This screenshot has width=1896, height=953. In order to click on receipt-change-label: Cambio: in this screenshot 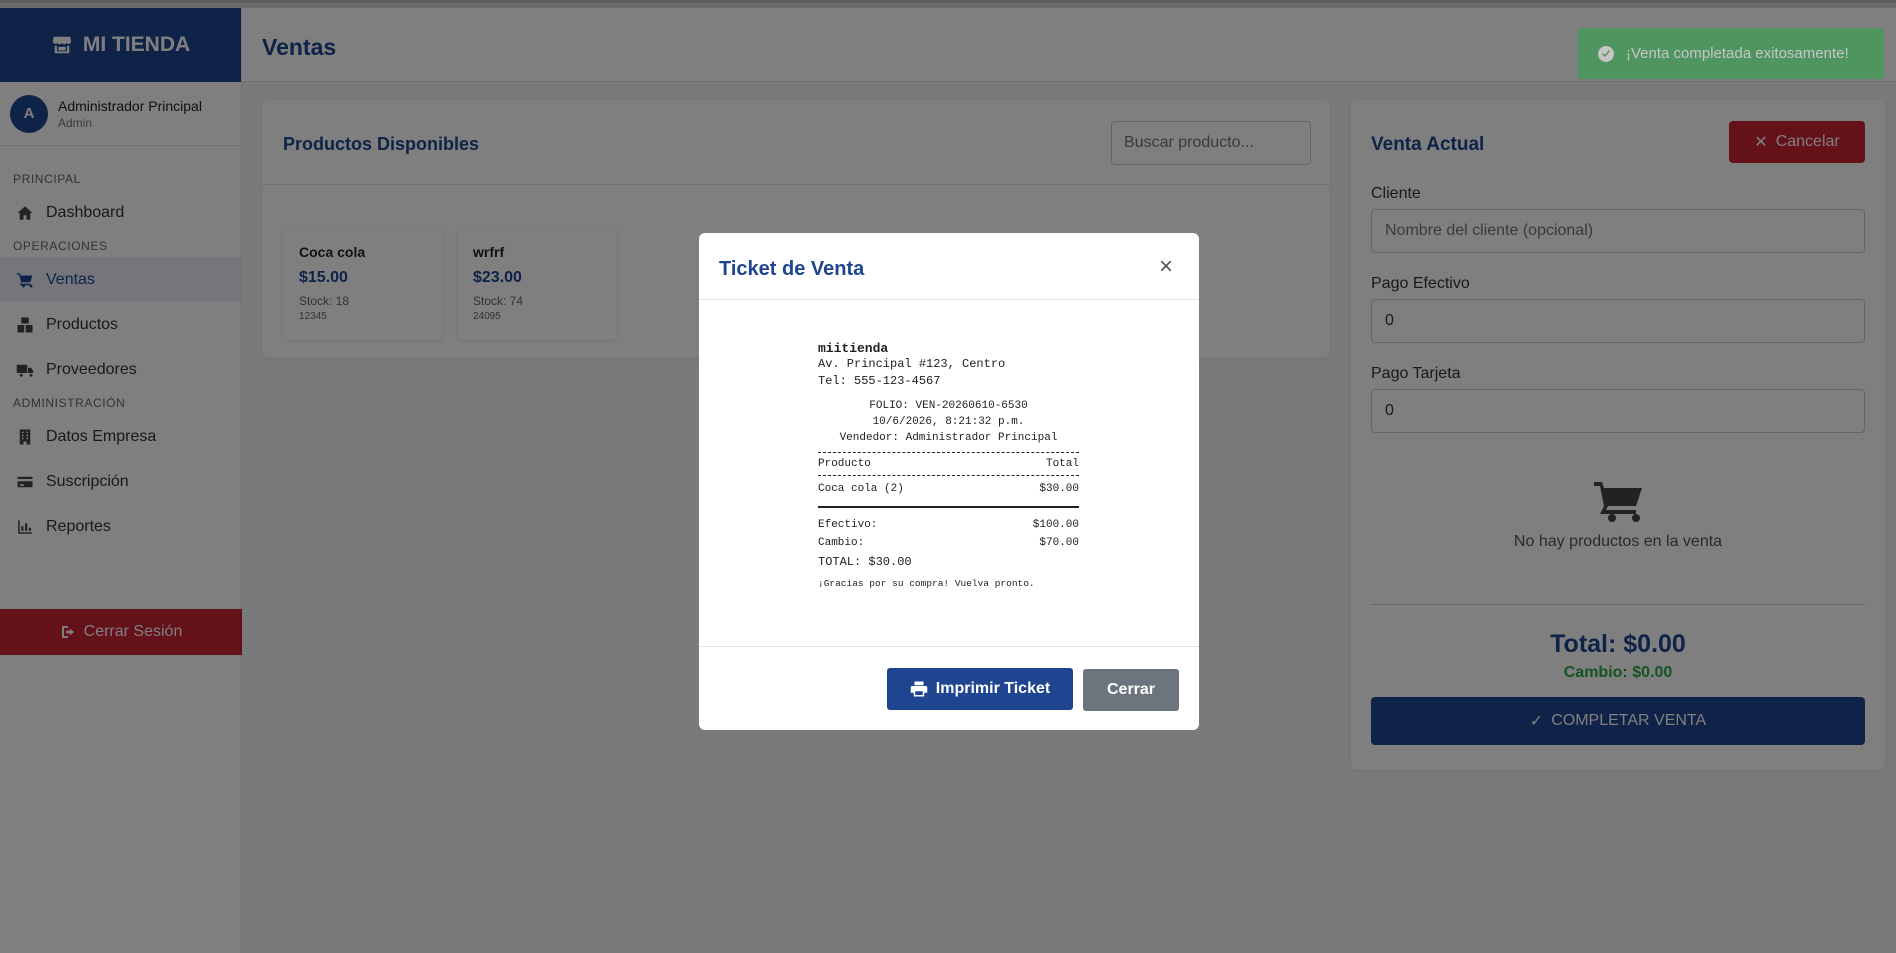, I will do `click(841, 543)`.